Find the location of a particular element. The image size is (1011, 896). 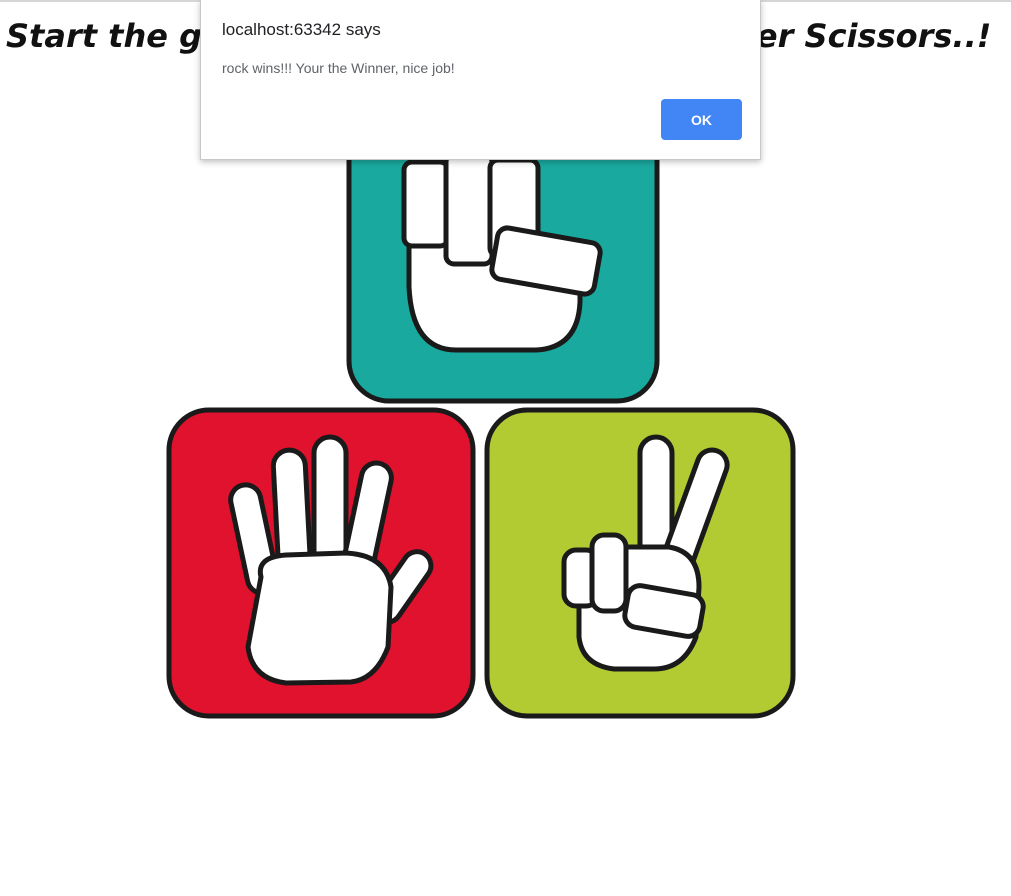

paper-hand-icon is located at coordinates (321, 563).